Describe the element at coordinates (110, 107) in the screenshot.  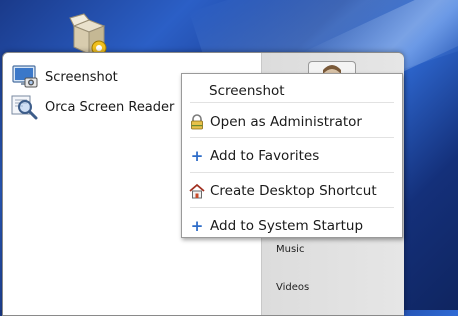
I see `app-item-label: Orca Screen Reader` at that location.